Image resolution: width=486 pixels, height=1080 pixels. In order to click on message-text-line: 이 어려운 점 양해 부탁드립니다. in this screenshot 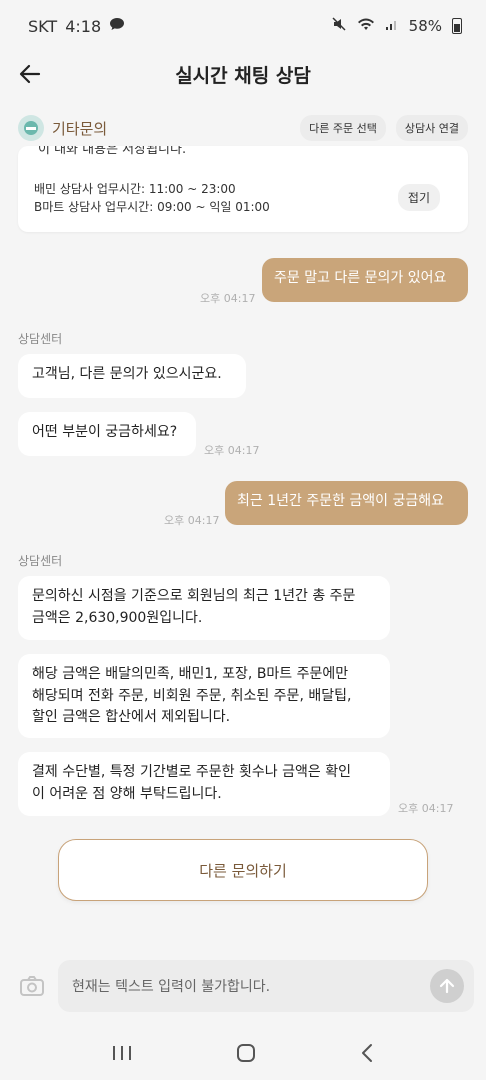, I will do `click(127, 793)`.